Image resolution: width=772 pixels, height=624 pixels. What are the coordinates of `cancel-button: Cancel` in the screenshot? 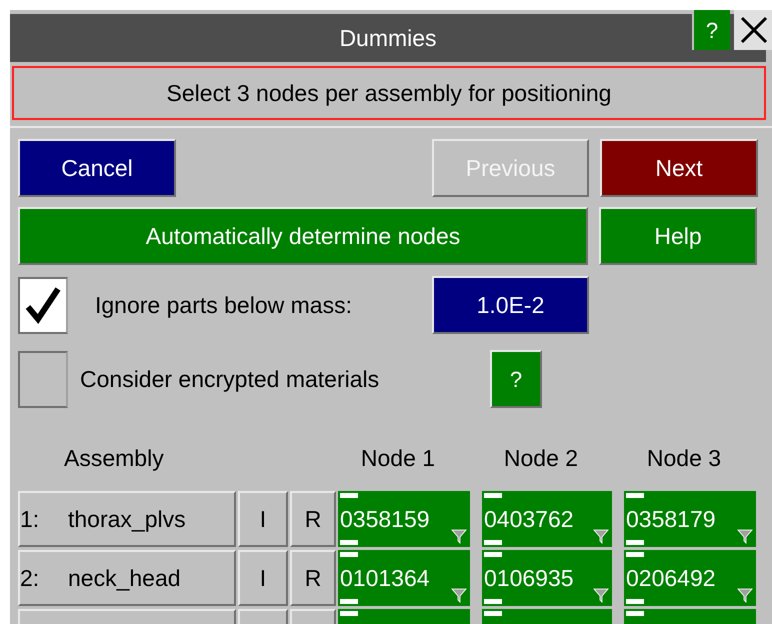 It's located at (97, 168).